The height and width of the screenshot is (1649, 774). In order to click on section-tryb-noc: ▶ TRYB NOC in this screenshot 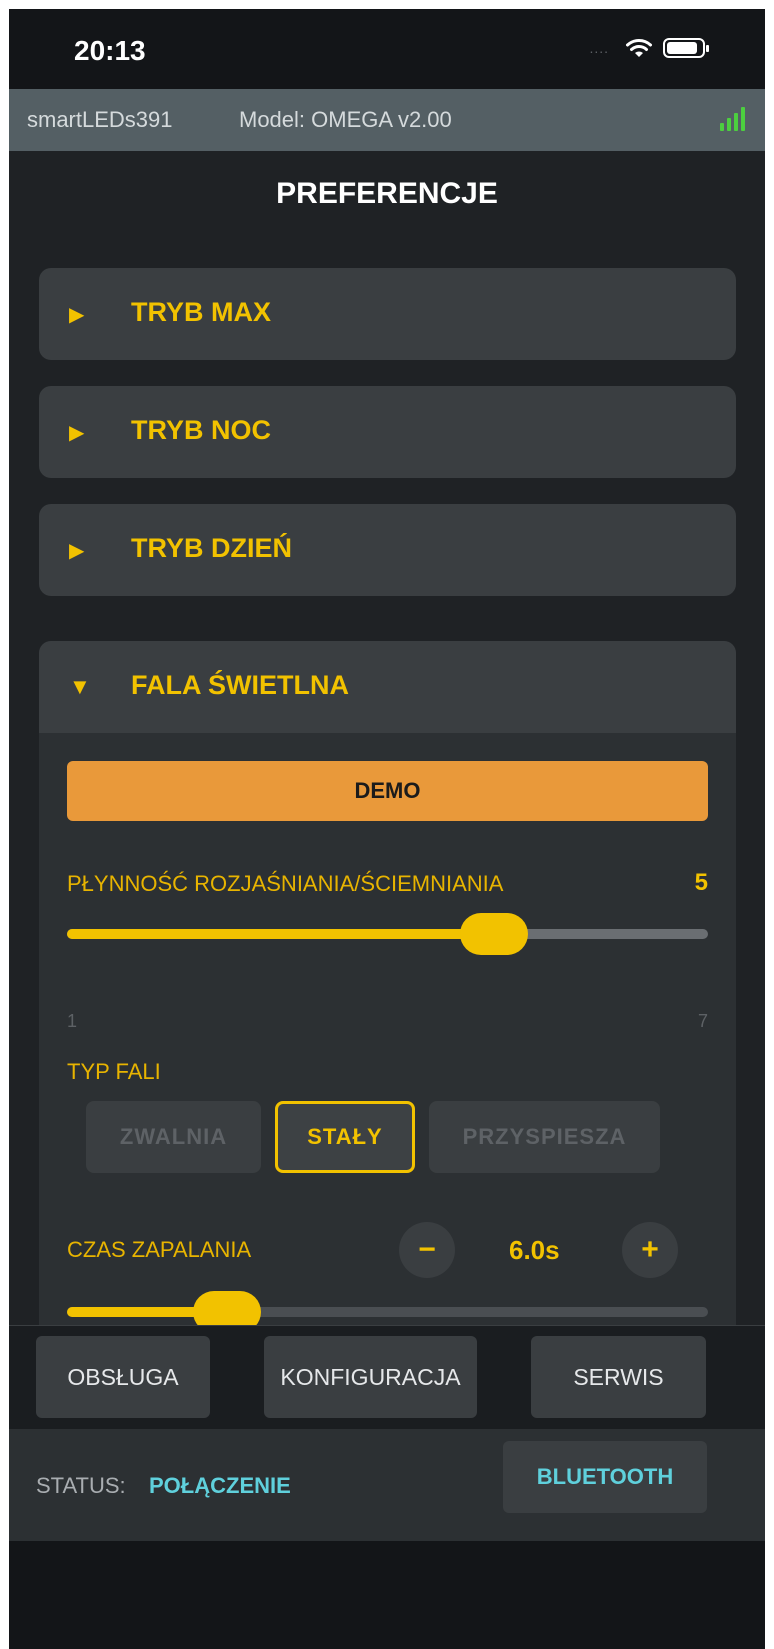, I will do `click(387, 432)`.